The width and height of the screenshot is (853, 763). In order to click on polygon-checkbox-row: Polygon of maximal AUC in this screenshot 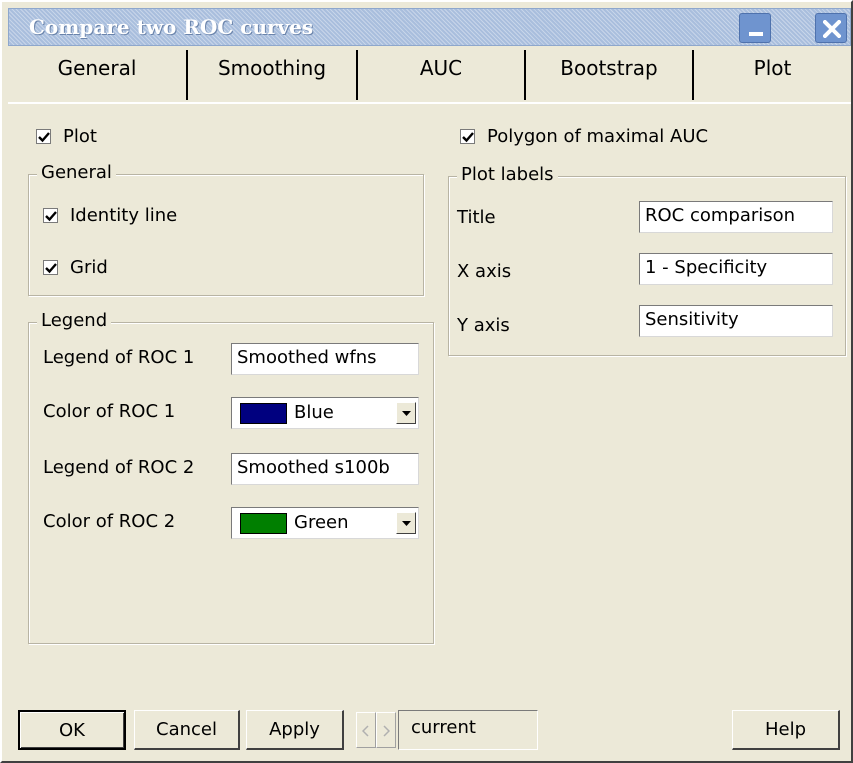, I will do `click(584, 136)`.